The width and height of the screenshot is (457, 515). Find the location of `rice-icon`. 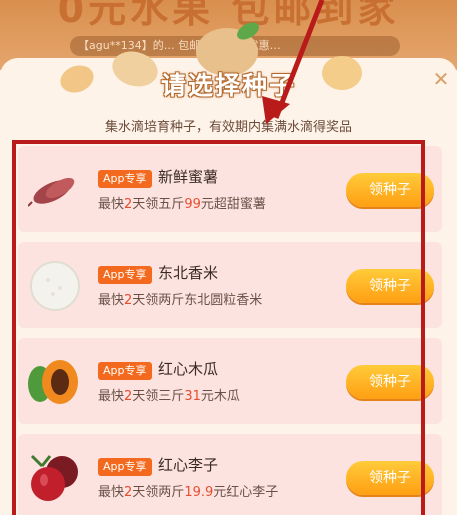

rice-icon is located at coordinates (55, 286).